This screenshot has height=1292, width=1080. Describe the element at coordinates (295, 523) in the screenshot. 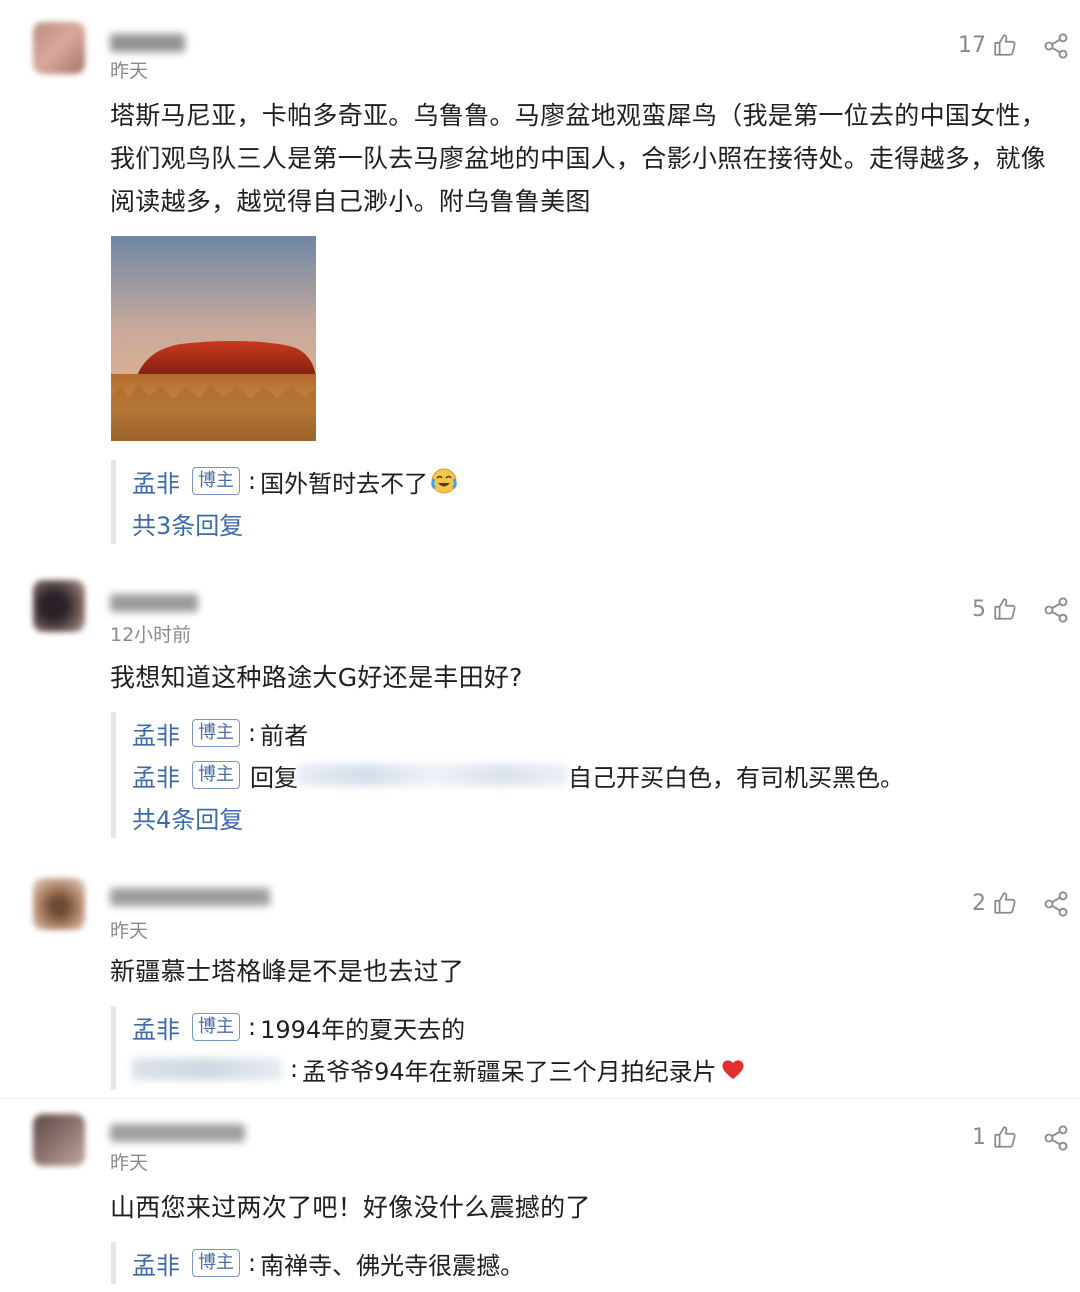

I see `view-more-replies-link: 共3条回复` at that location.